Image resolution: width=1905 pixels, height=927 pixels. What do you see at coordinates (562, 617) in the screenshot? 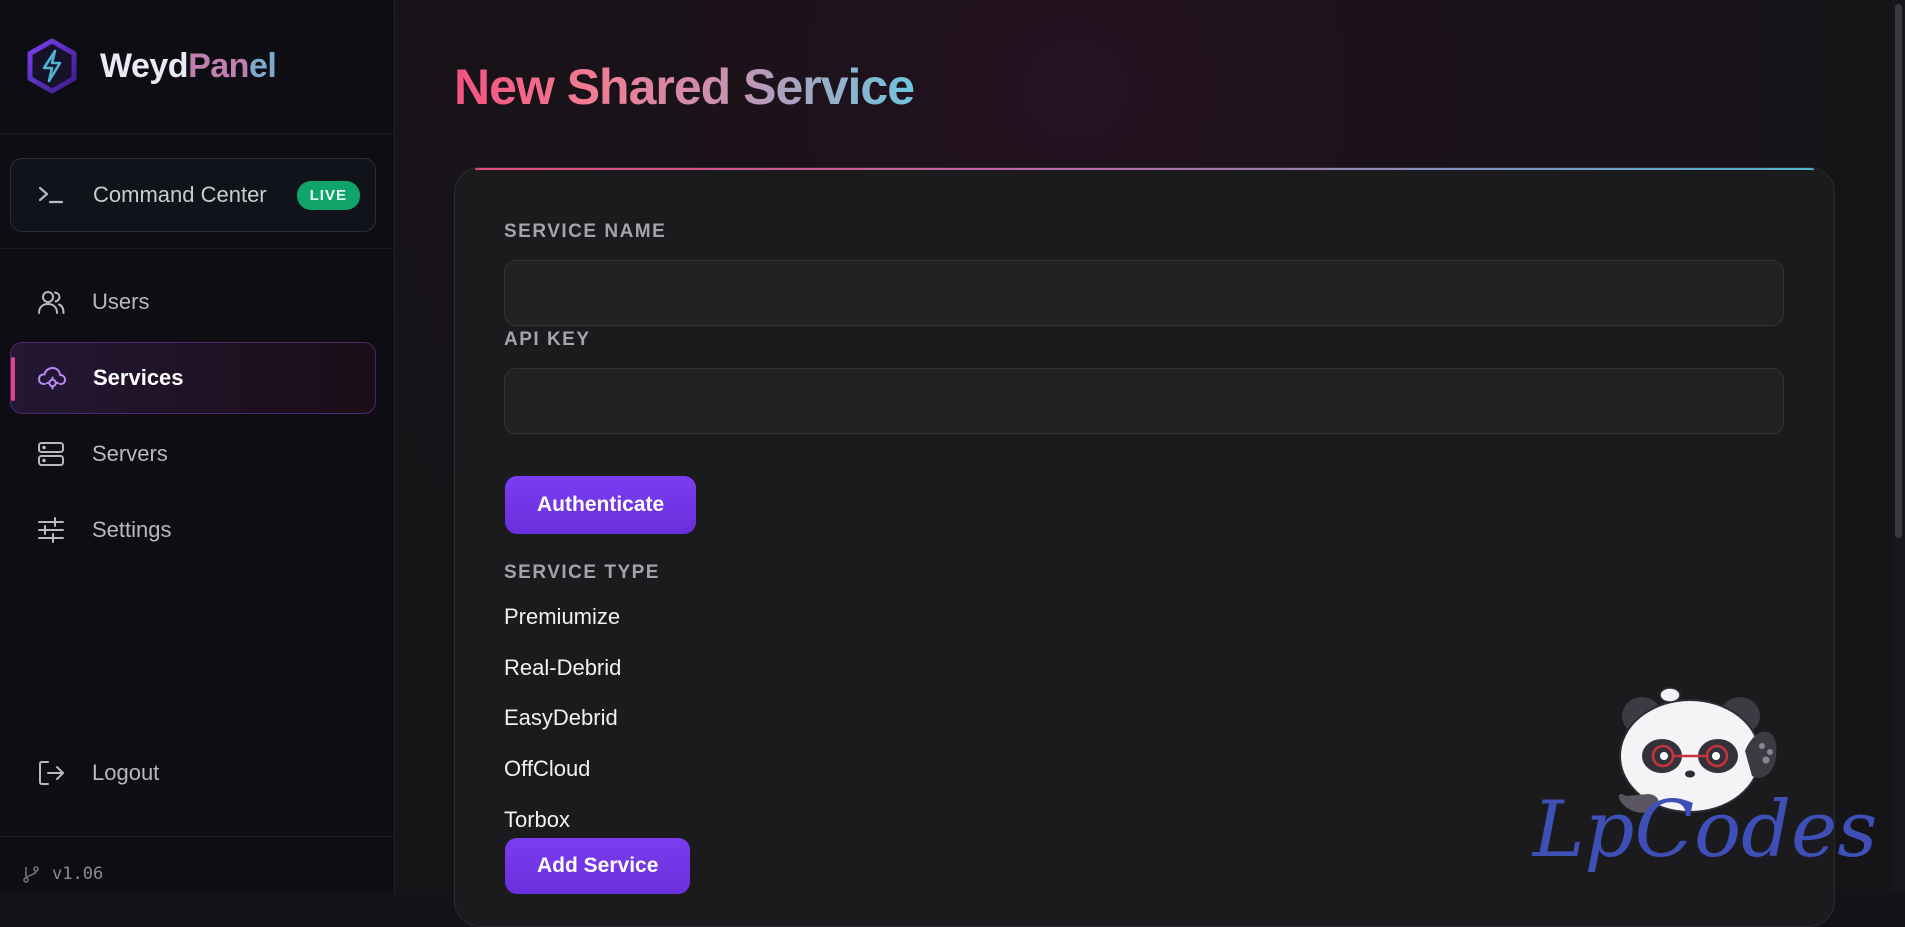
I see `service-type-option-premiumize: Premiumize` at bounding box center [562, 617].